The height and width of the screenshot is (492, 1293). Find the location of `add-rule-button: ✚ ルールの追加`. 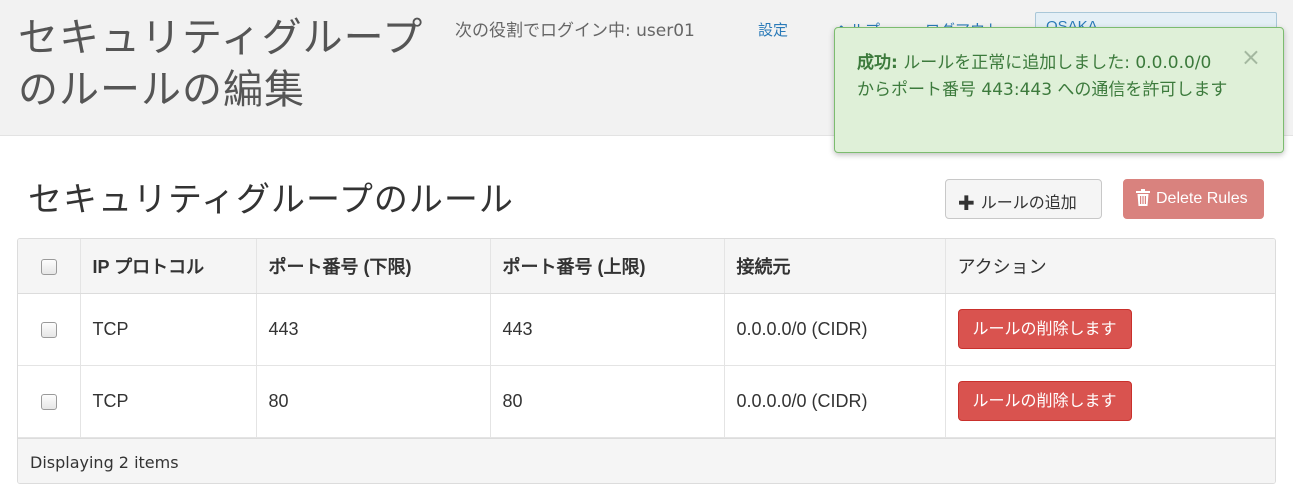

add-rule-button: ✚ ルールの追加 is located at coordinates (1023, 199).